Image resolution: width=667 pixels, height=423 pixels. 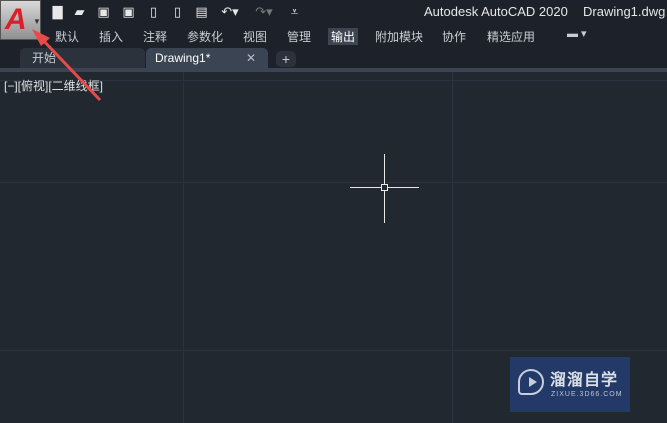 What do you see at coordinates (577, 33) in the screenshot?
I see `ribbon-toggle-icon: ▬ ▾` at bounding box center [577, 33].